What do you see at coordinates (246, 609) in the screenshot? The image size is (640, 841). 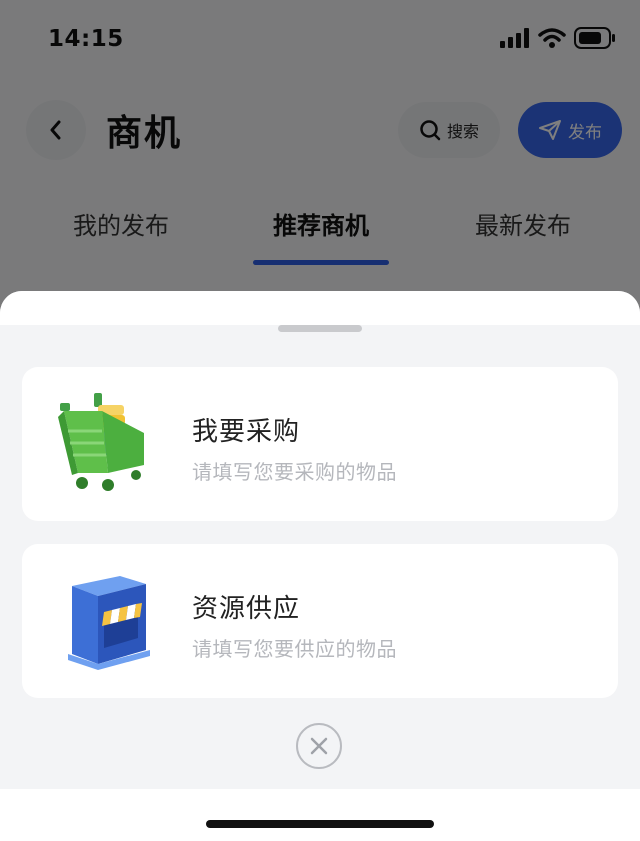 I see `option-supply-title: 资源供应` at bounding box center [246, 609].